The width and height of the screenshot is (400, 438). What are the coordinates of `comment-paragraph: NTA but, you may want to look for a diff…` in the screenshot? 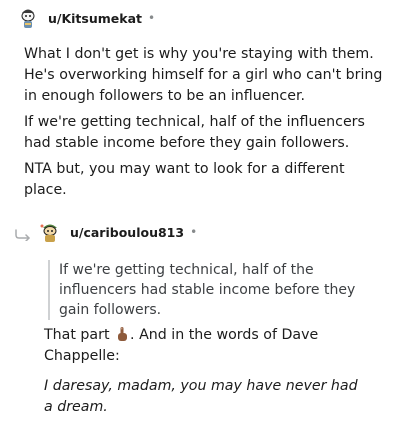 It's located at (184, 179).